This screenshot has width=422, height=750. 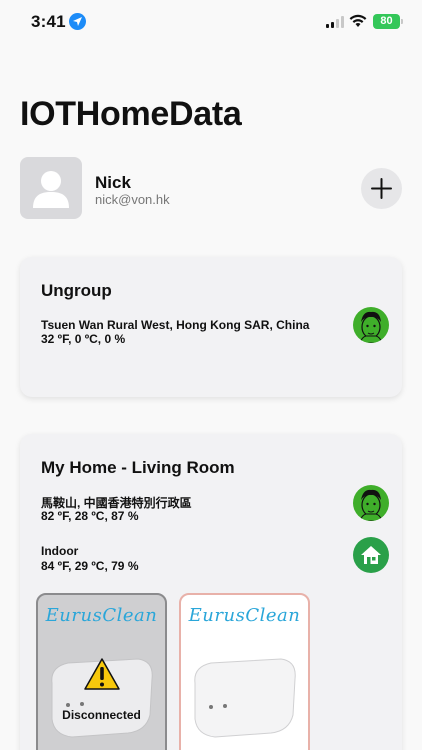 I want to click on location-arrow-icon, so click(x=77, y=21).